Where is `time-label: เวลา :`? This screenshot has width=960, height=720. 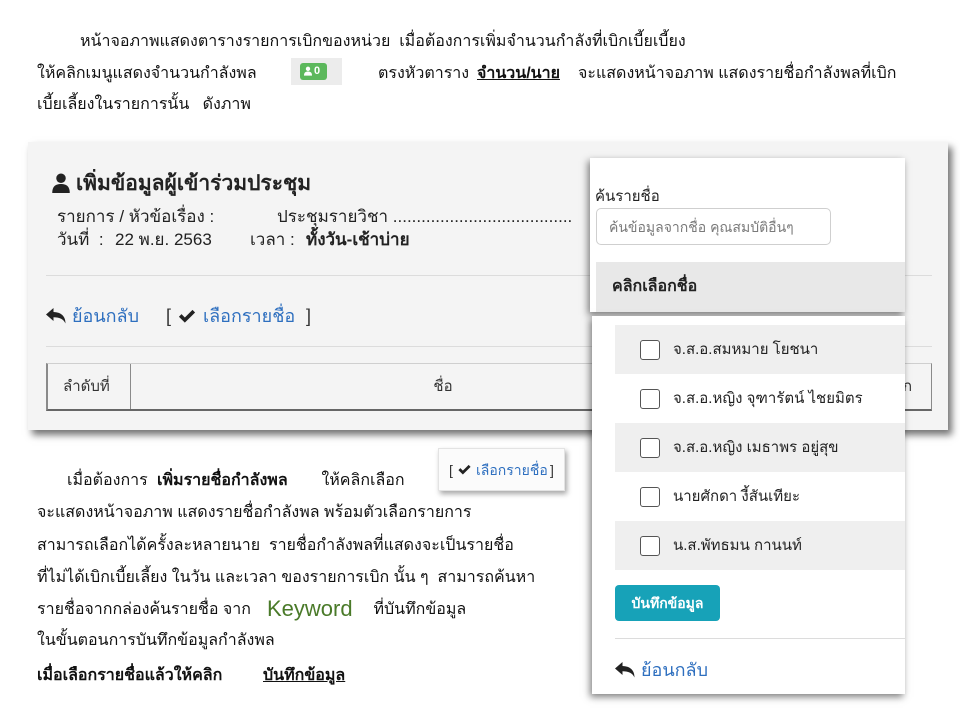
time-label: เวลา : is located at coordinates (272, 239).